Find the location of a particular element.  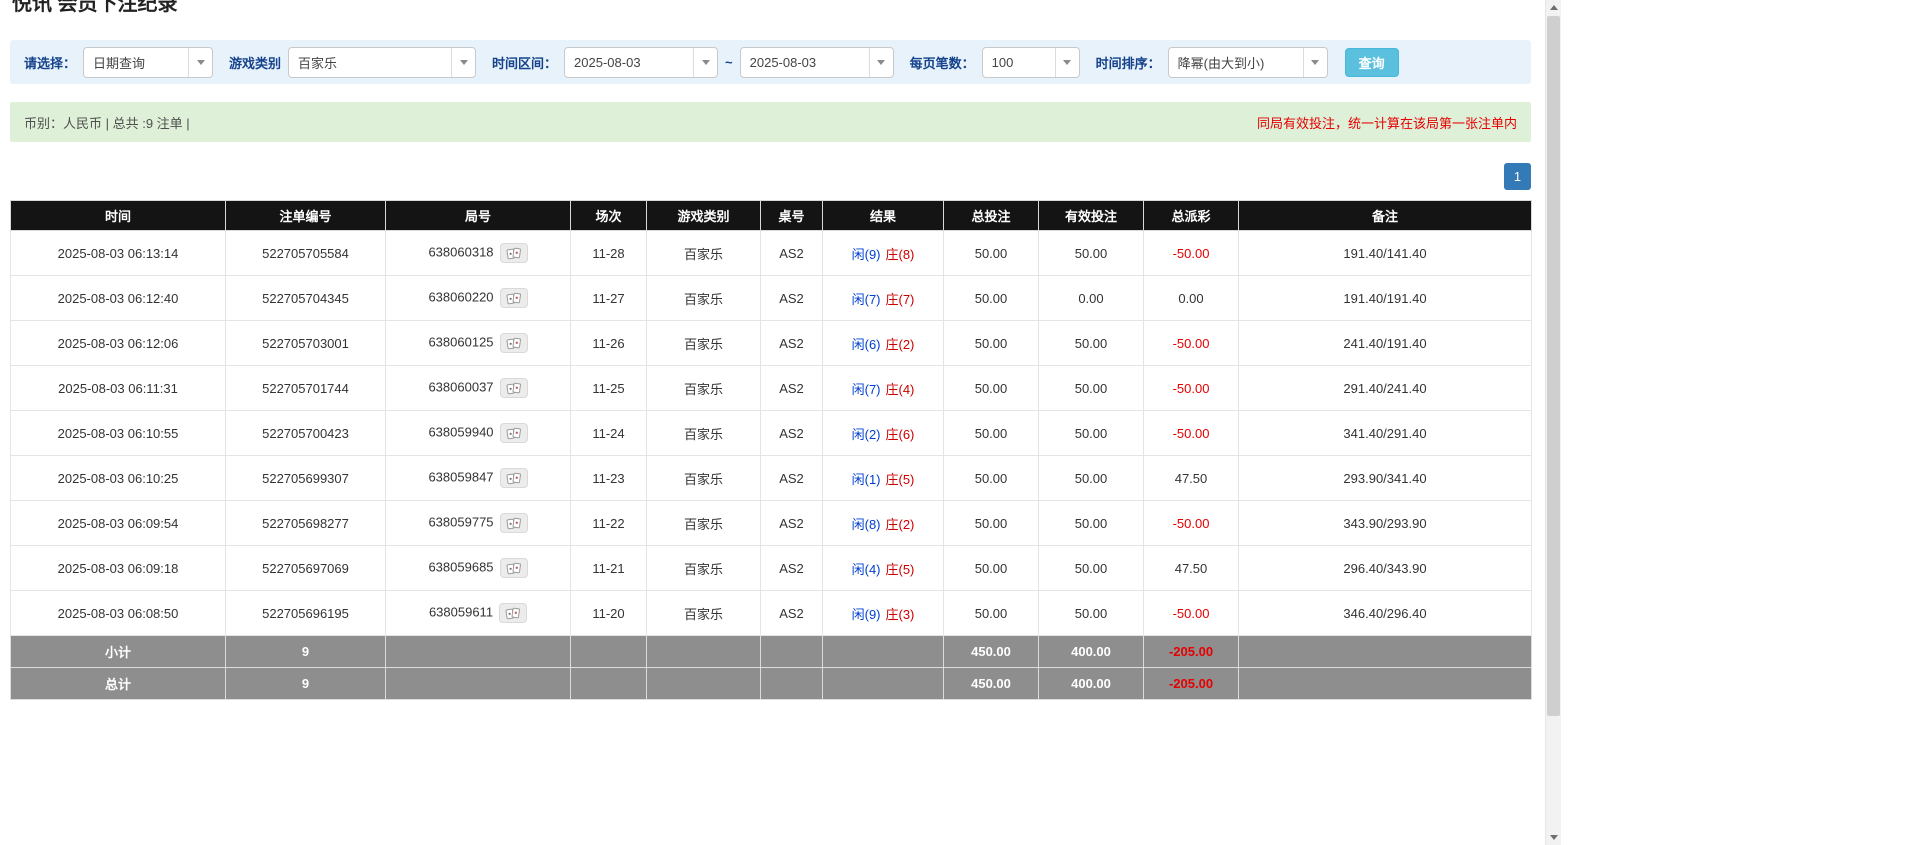

page-size-select: 100 is located at coordinates (1030, 62).